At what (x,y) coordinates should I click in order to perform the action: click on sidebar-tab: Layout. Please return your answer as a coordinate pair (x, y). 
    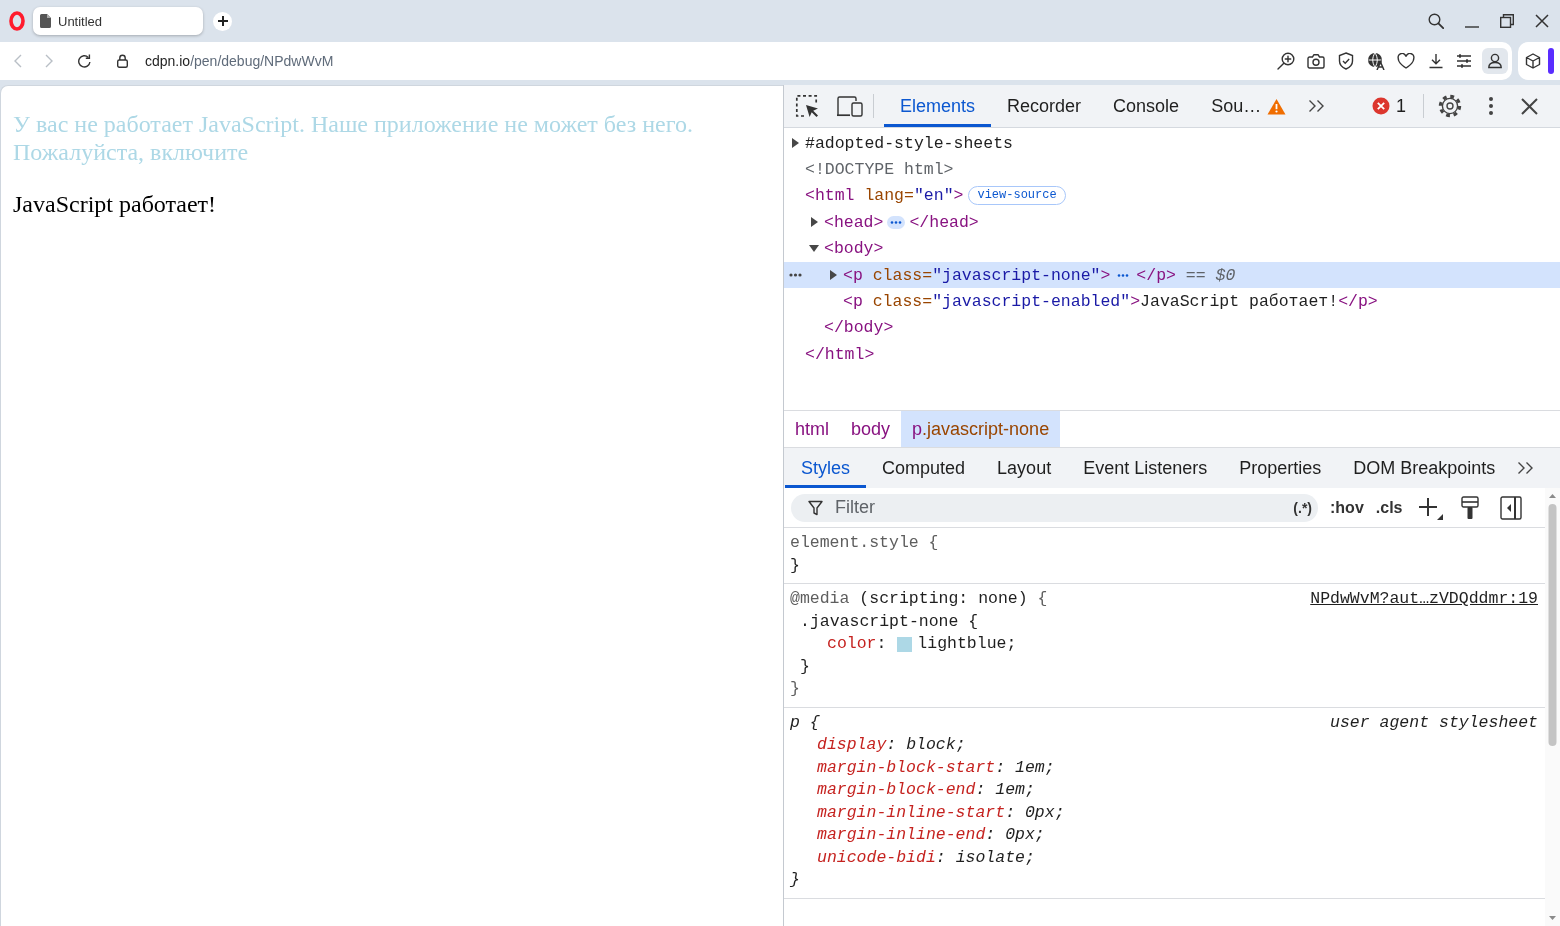
    Looking at the image, I should click on (1024, 468).